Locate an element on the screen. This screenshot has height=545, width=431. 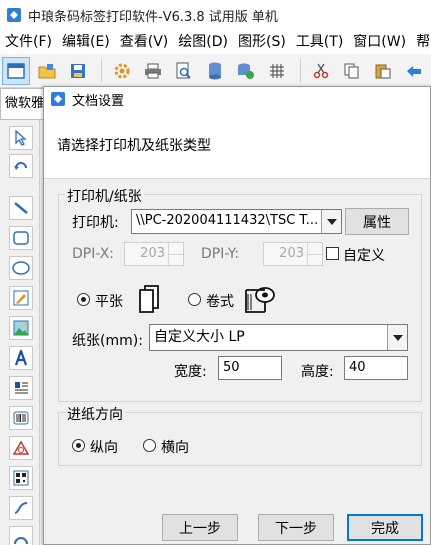
roll-paper-radio is located at coordinates (194, 299).